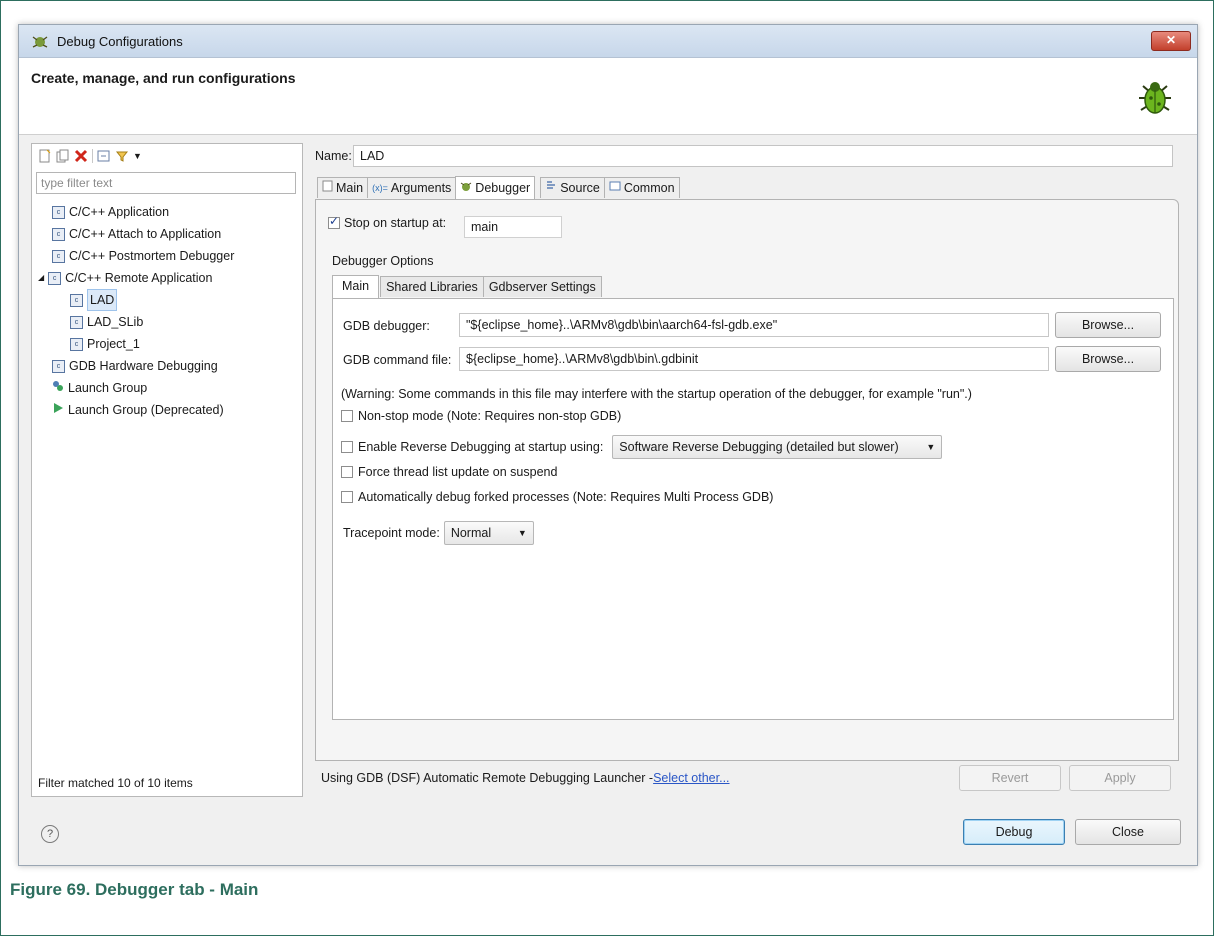  Describe the element at coordinates (333, 156) in the screenshot. I see `name-label: Name:` at that location.